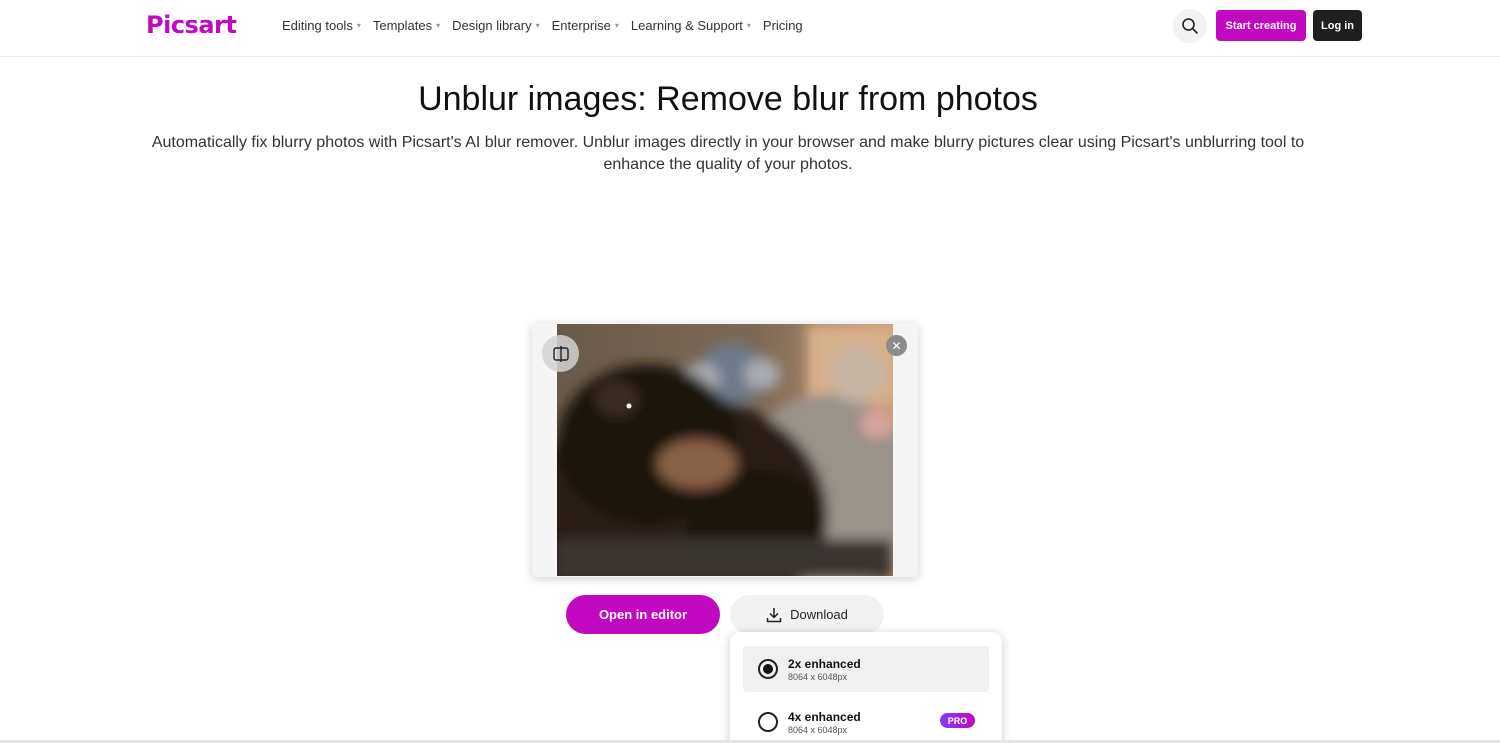  What do you see at coordinates (1337, 25) in the screenshot?
I see `login-button: Log in` at bounding box center [1337, 25].